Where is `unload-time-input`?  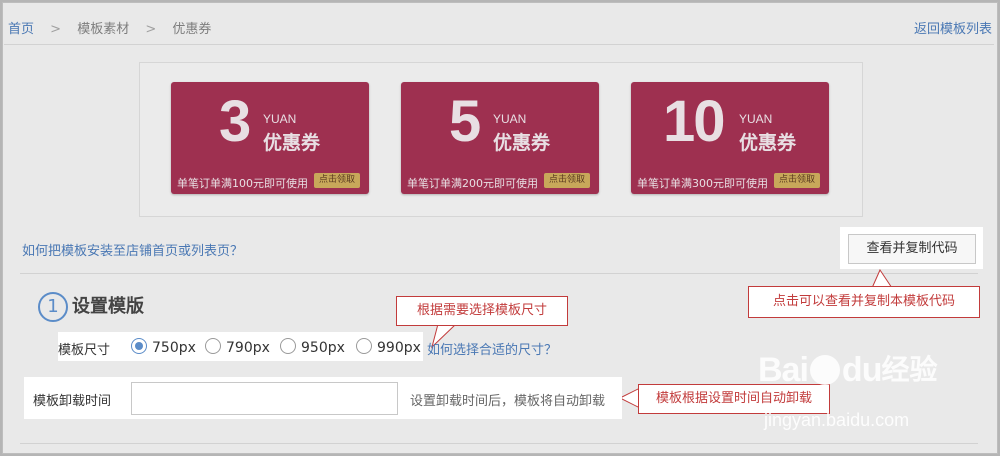 unload-time-input is located at coordinates (264, 398).